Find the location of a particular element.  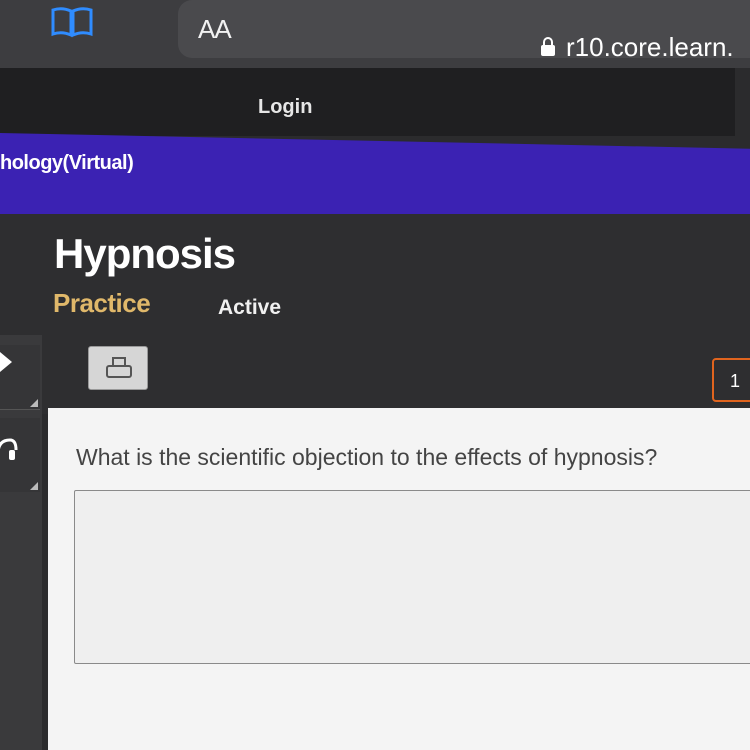

site-nav: Login is located at coordinates (367, 102).